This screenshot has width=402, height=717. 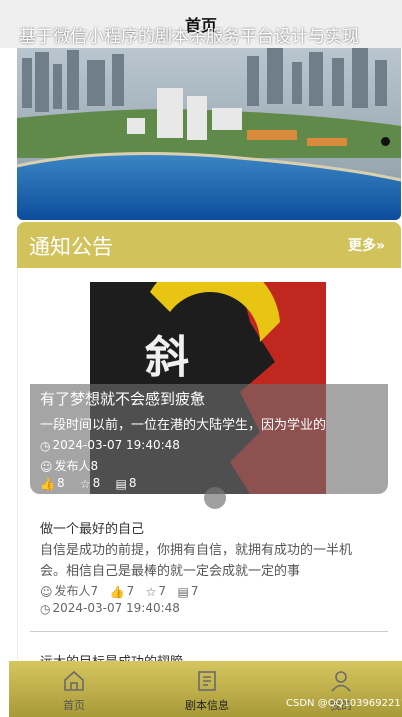 I want to click on more-link: 更多», so click(x=366, y=245).